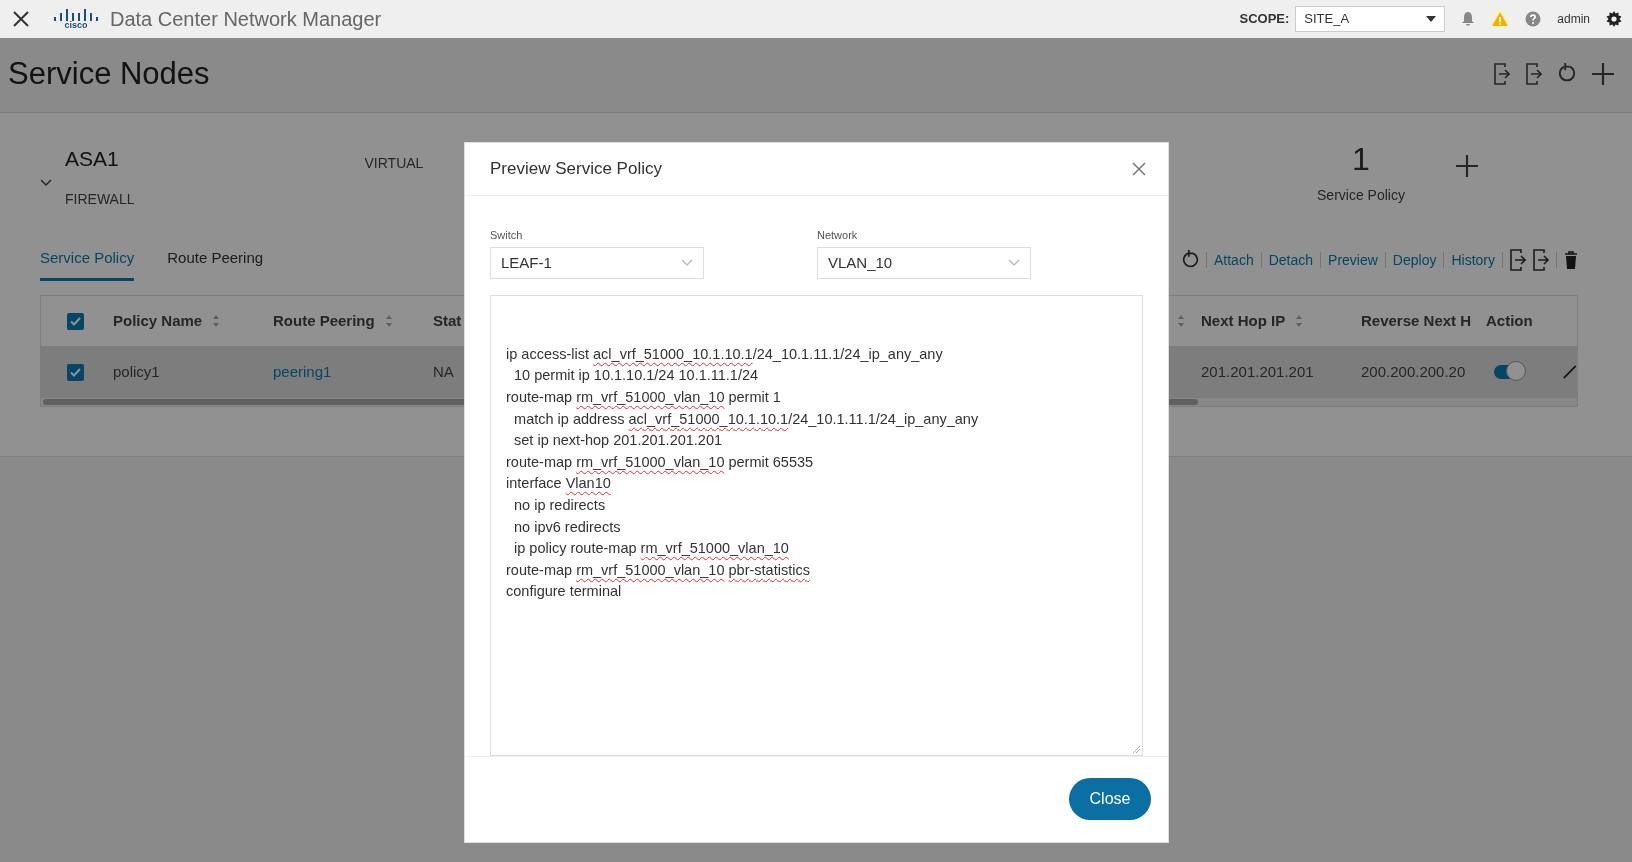 Image resolution: width=1632 pixels, height=862 pixels. Describe the element at coordinates (506, 236) in the screenshot. I see `field-label: Switch` at that location.